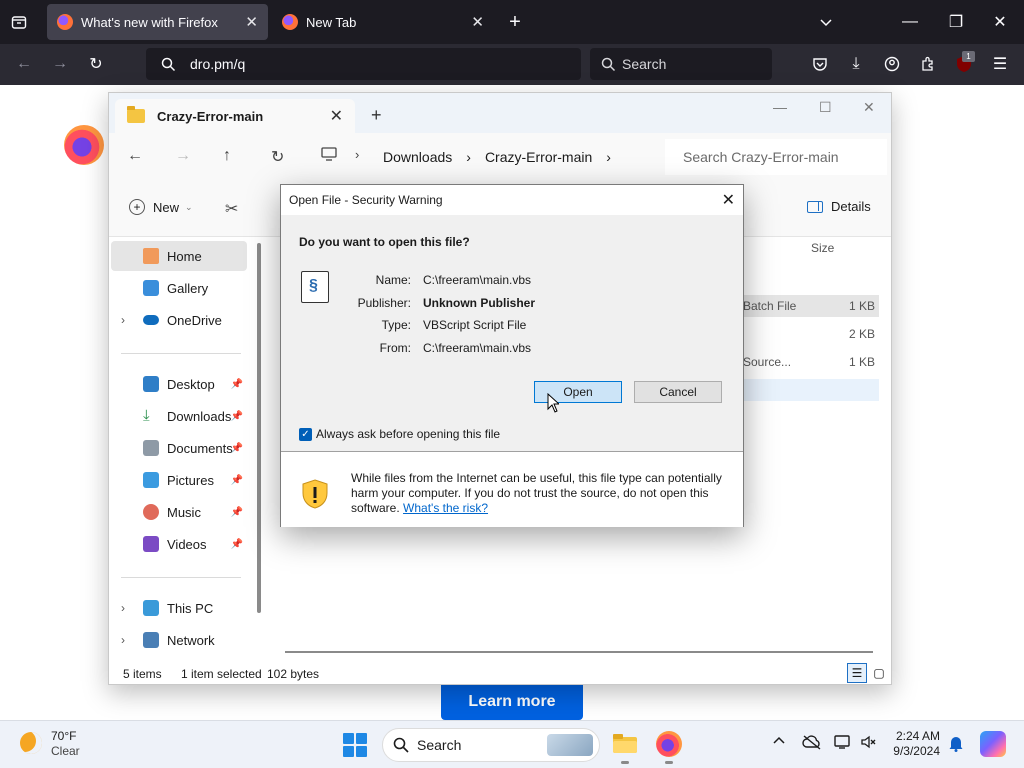 This screenshot has height=768, width=1024. Describe the element at coordinates (179, 448) in the screenshot. I see `sidebar-item-documents: Documents 📌` at that location.